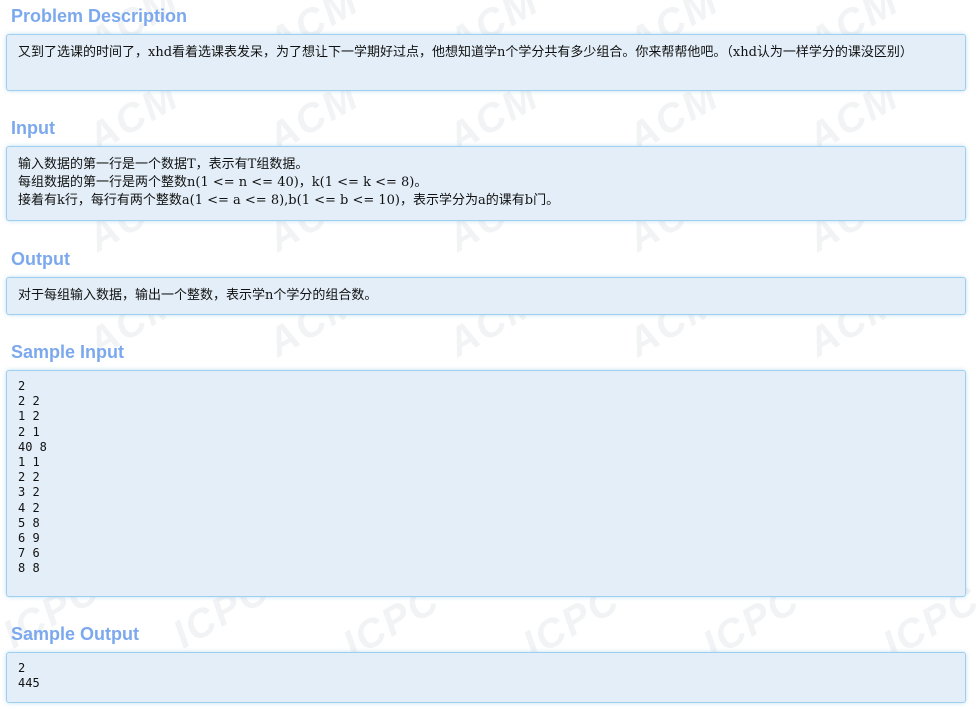 The width and height of the screenshot is (978, 709). Describe the element at coordinates (29, 553) in the screenshot. I see `code-line: 7 6` at that location.